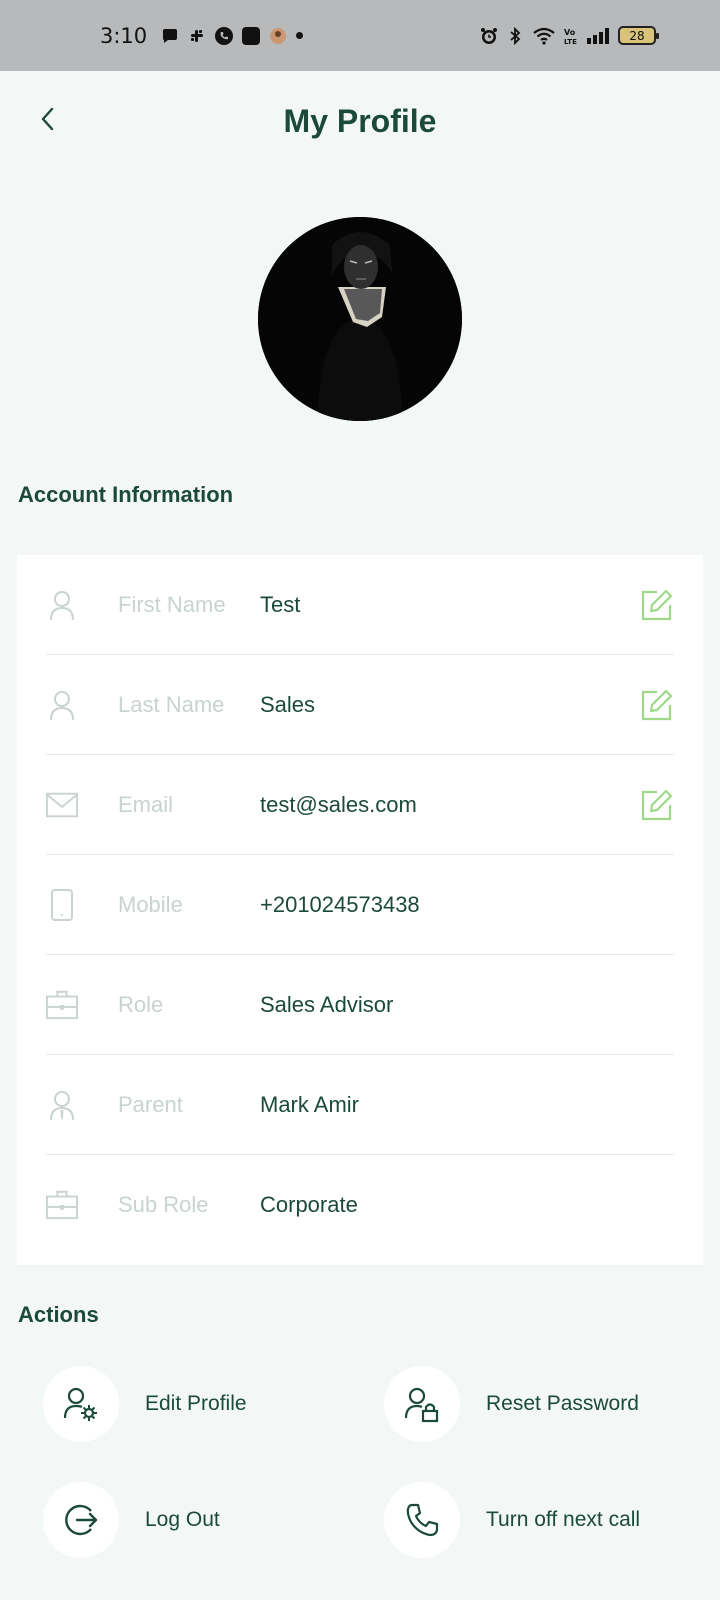  I want to click on reset-password-icon-circle, so click(422, 1404).